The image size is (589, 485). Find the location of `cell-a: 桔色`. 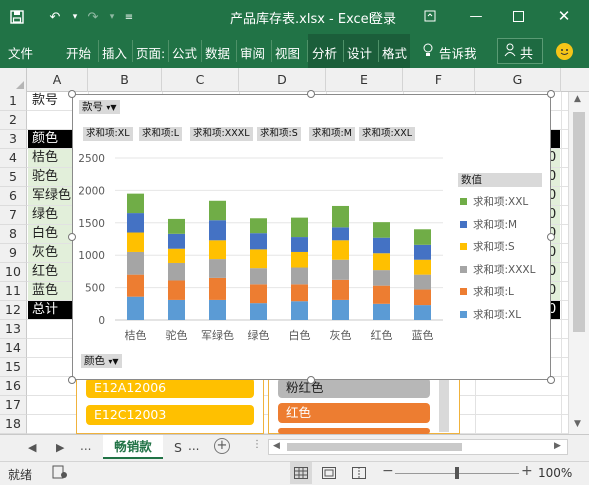

cell-a: 桔色 is located at coordinates (50, 158).